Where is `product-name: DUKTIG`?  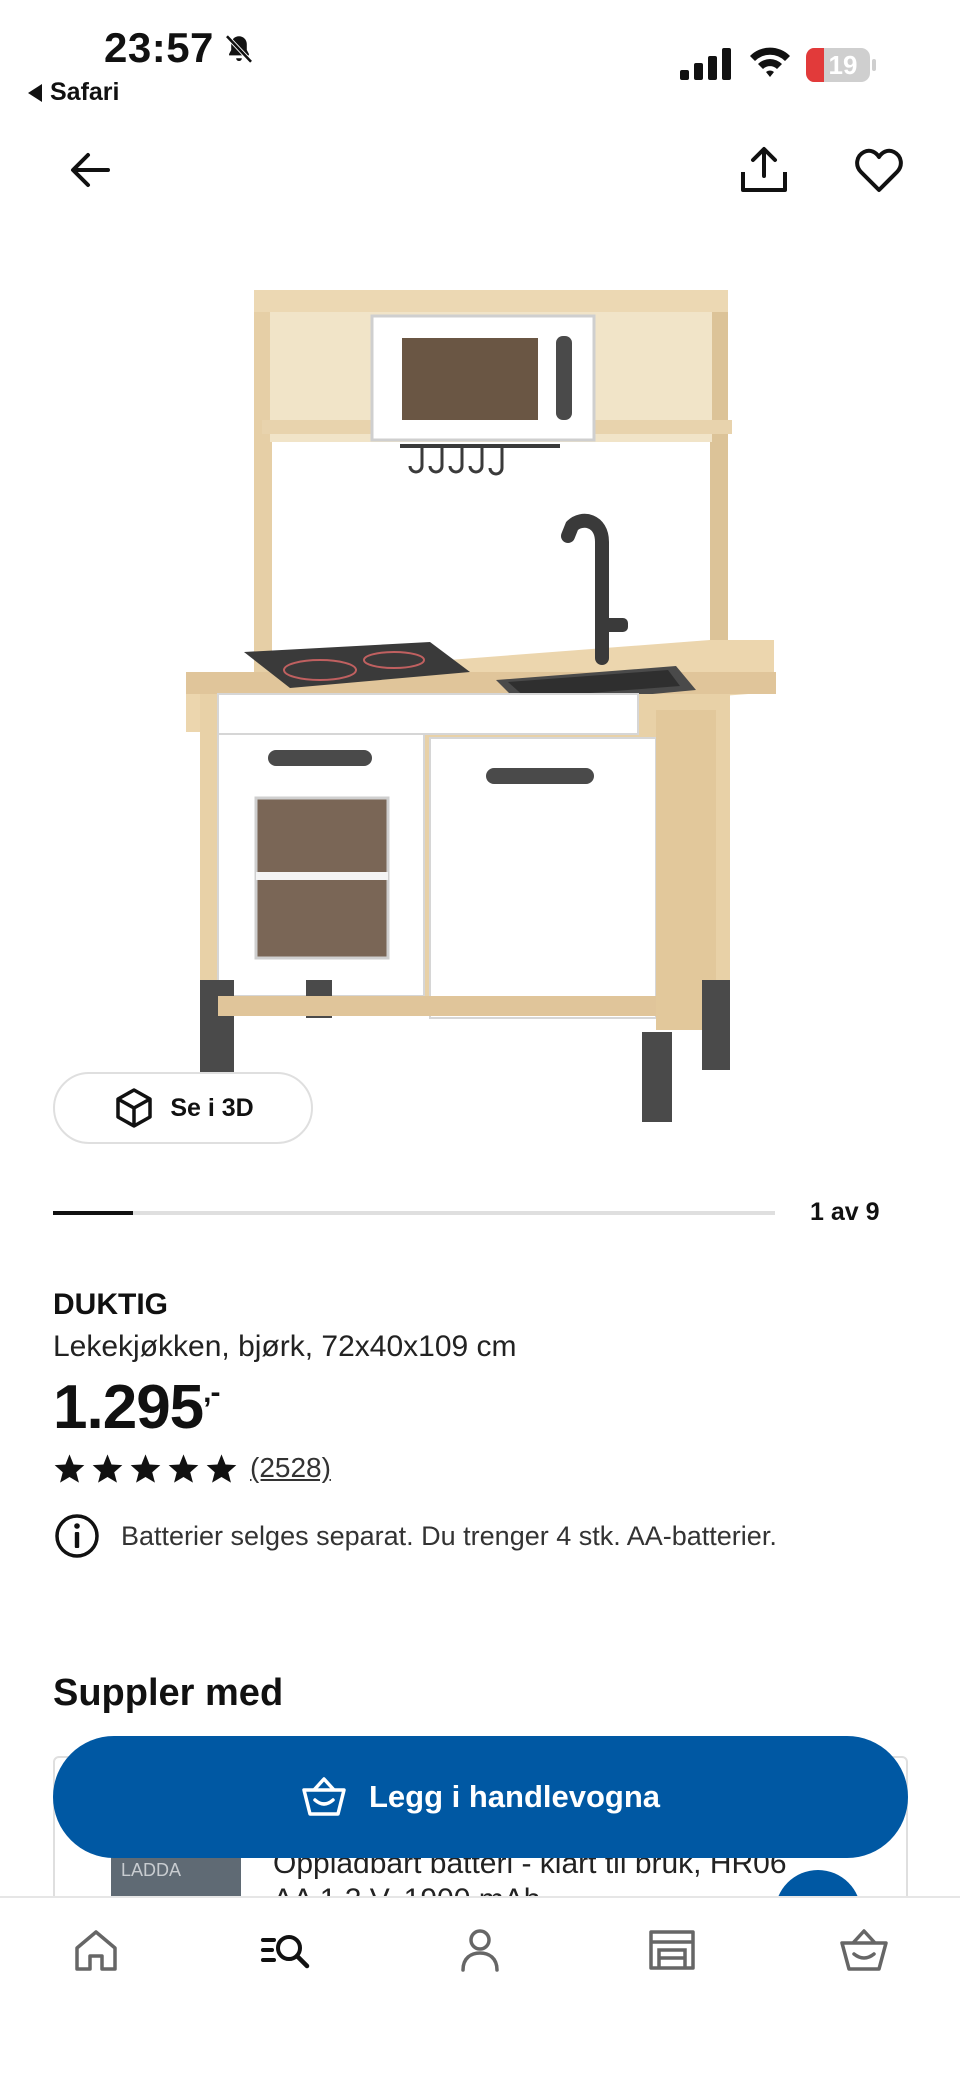 product-name: DUKTIG is located at coordinates (110, 1304).